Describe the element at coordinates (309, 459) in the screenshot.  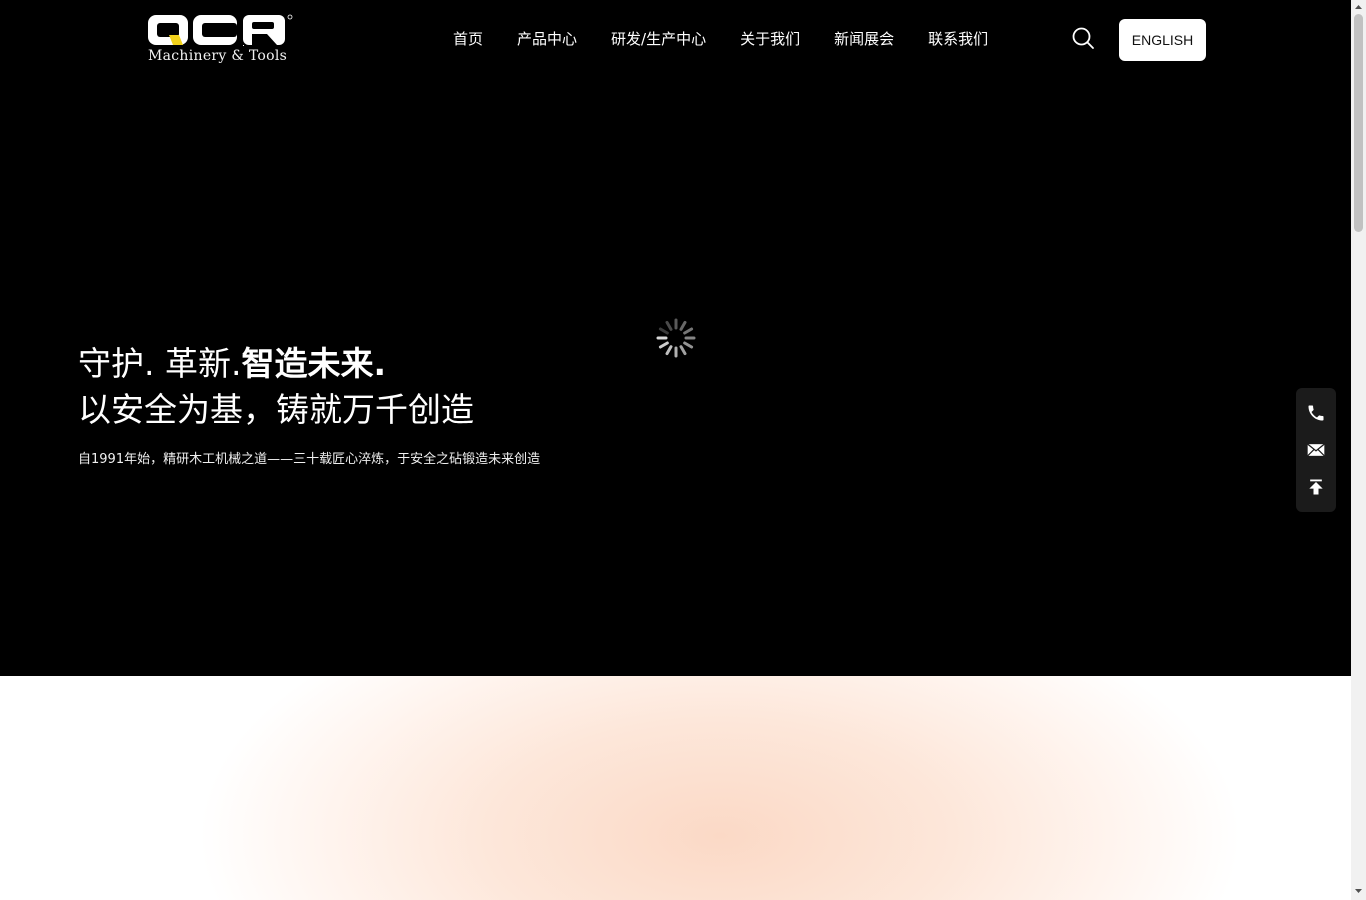
I see `hero-subline: 自1991年始，精研木工机械之道——三十载匠心淬炼，于安全之砧锻造未来创造` at that location.